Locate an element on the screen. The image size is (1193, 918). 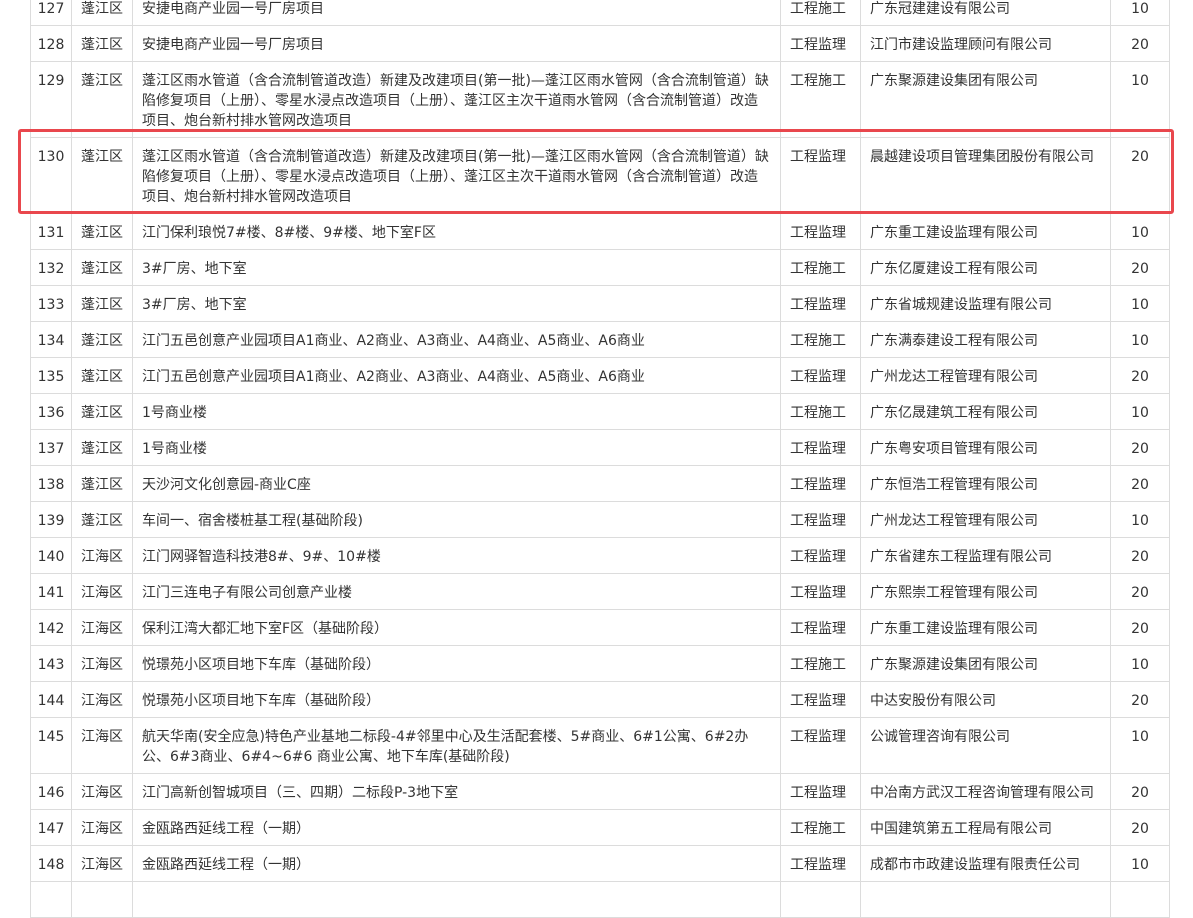
table-row: 128 蓬江区 安捷电商产业园一号厂房项目 工程监理 江门市建设监理顾问有限公司 20 is located at coordinates (600, 43).